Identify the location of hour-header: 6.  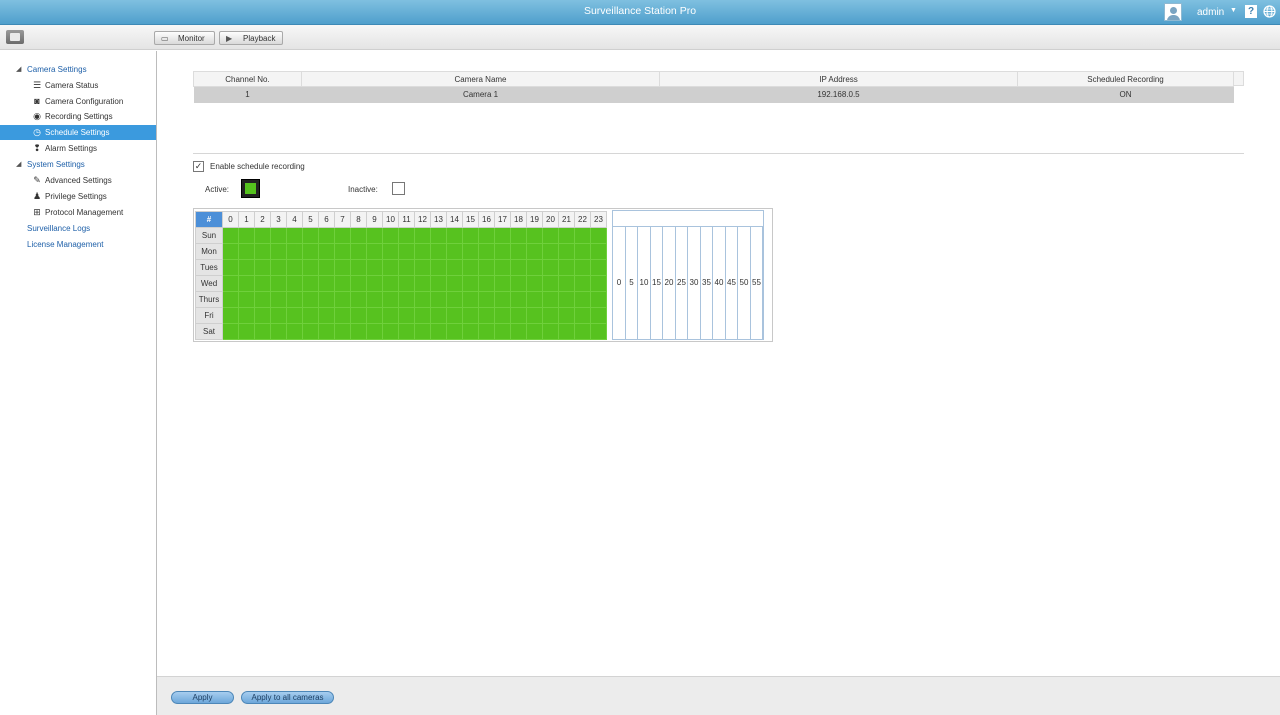
(326, 219).